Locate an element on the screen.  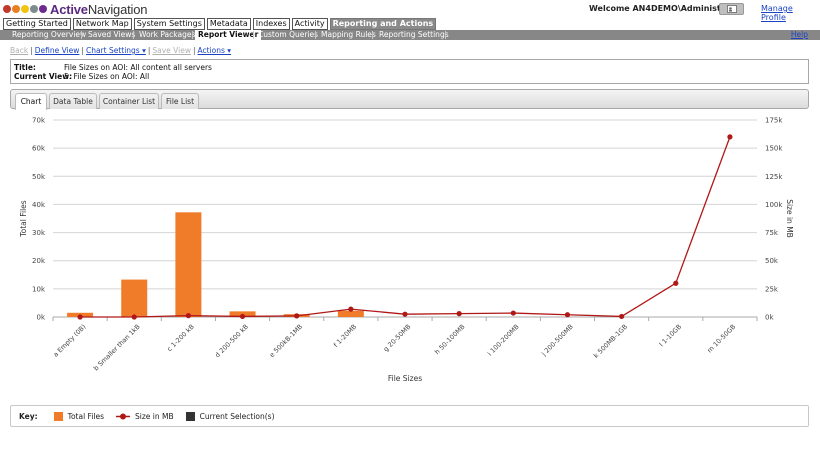
tab-container-list: Container List is located at coordinates (129, 101).